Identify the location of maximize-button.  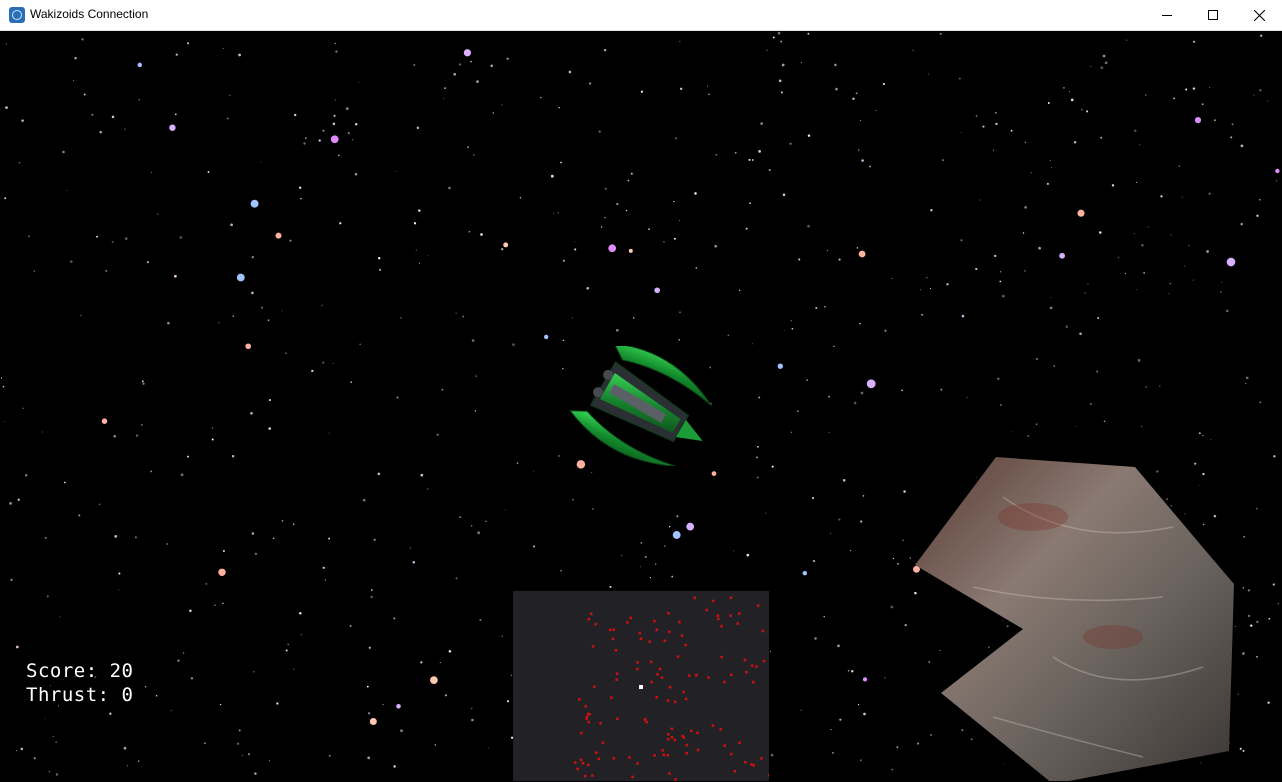
(1213, 15).